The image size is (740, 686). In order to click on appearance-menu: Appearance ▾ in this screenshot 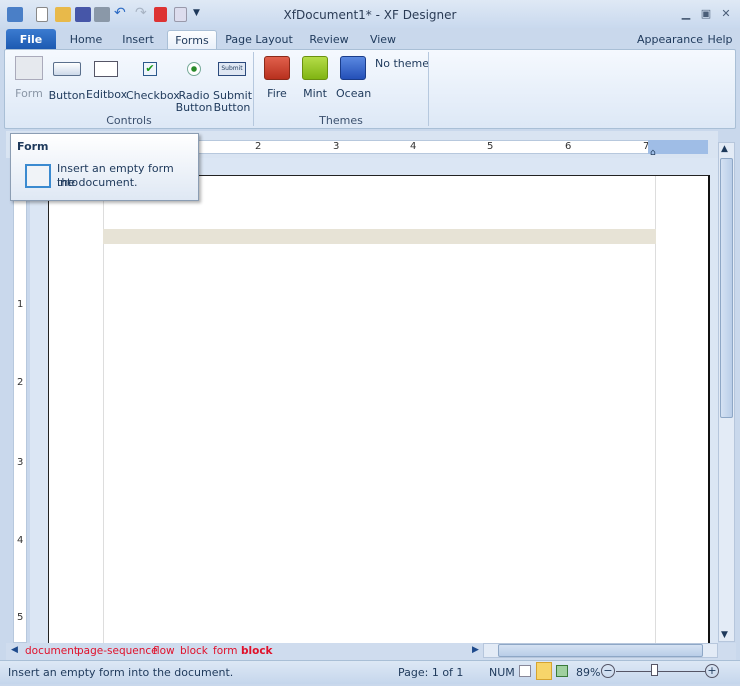, I will do `click(670, 48)`.